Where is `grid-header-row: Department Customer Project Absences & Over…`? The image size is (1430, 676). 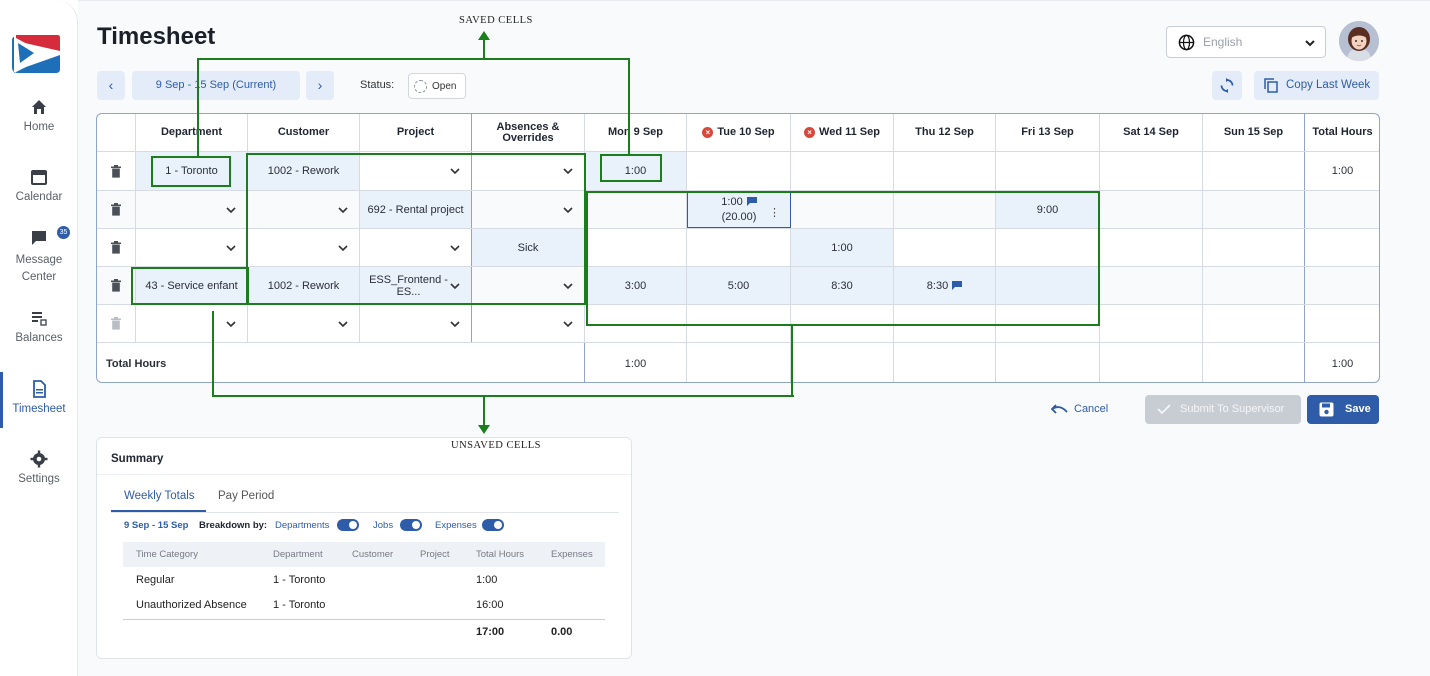
grid-header-row: Department Customer Project Absences & Over… is located at coordinates (738, 133).